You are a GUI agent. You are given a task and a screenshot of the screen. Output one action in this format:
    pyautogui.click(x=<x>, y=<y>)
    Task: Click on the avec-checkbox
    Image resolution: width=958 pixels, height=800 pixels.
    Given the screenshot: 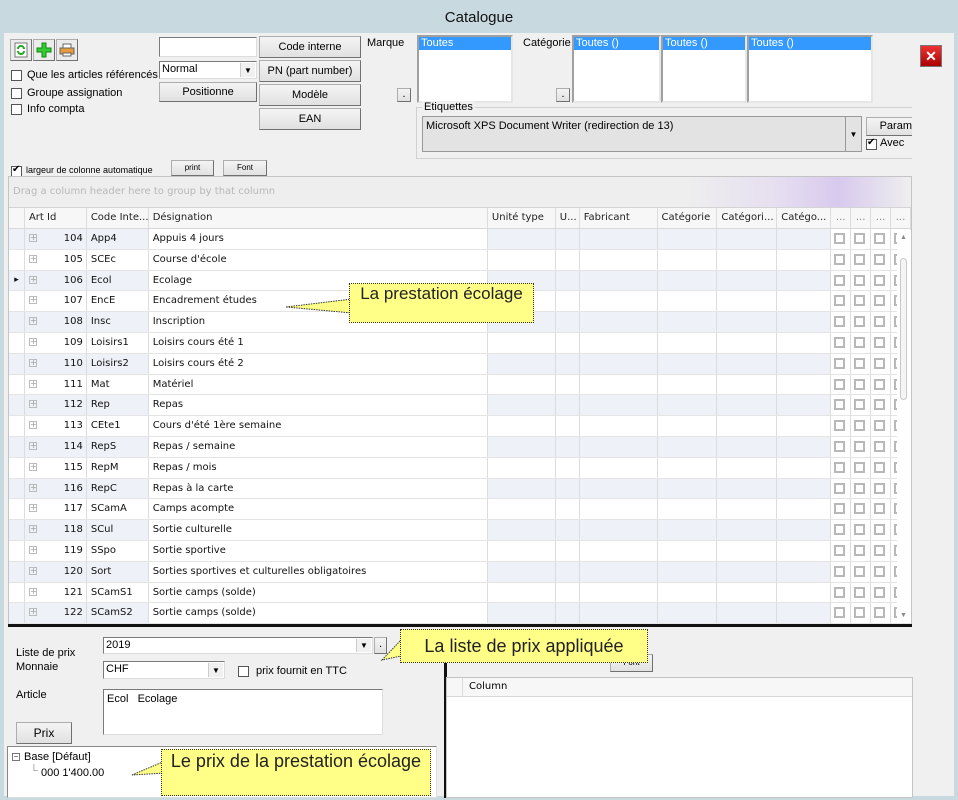 What is the action you would take?
    pyautogui.click(x=871, y=143)
    